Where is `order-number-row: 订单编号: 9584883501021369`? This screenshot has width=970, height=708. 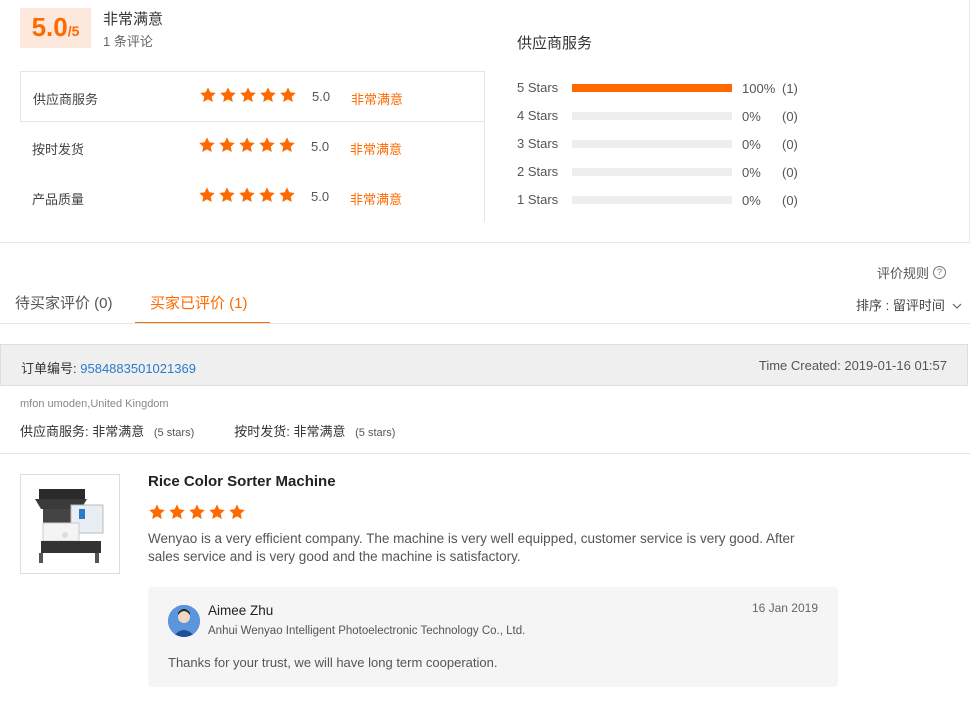 order-number-row: 订单编号: 9584883501021369 is located at coordinates (108, 367).